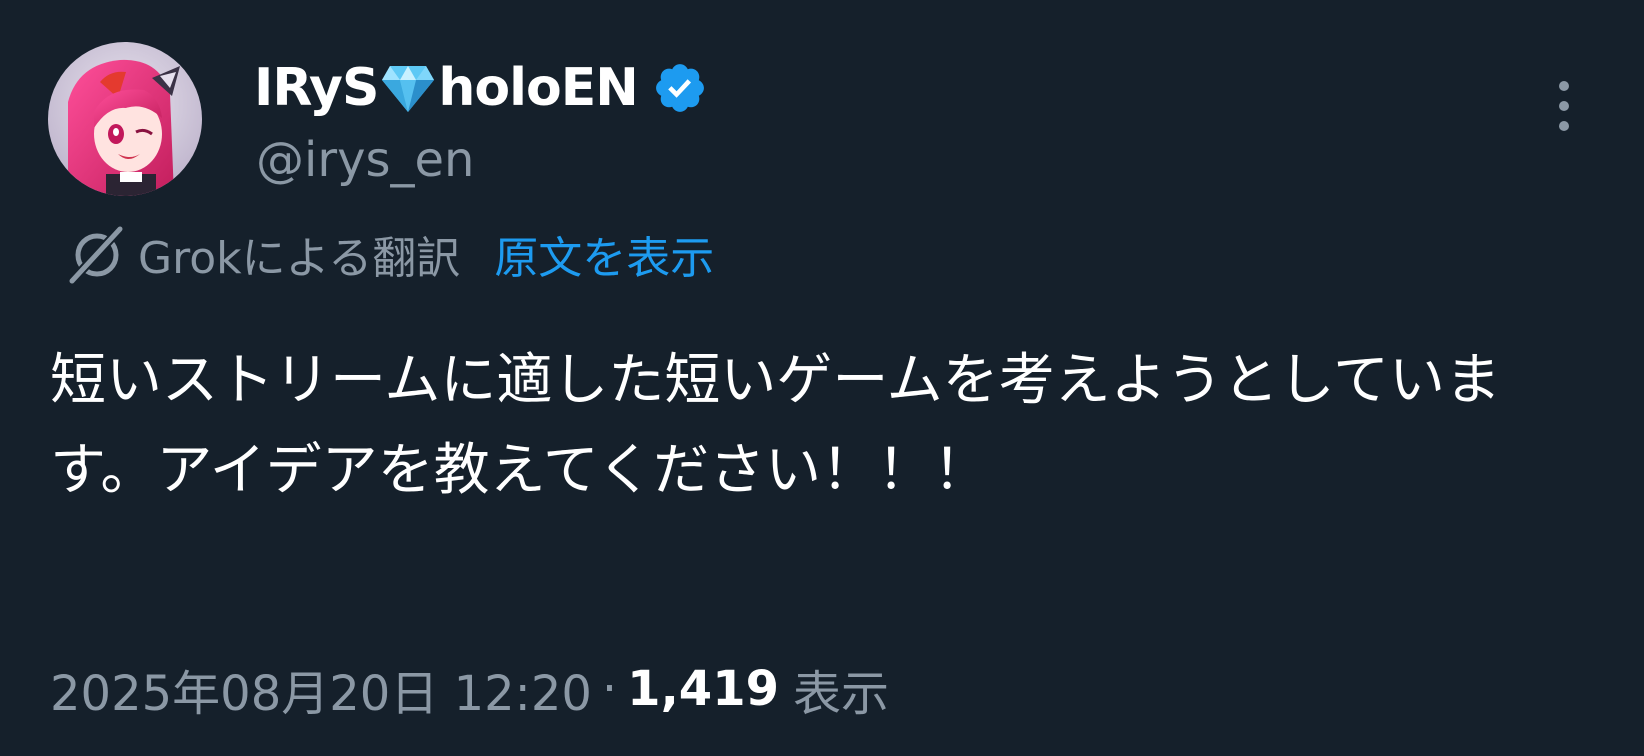  I want to click on translation-label: Grokによる翻訳, so click(299, 258).